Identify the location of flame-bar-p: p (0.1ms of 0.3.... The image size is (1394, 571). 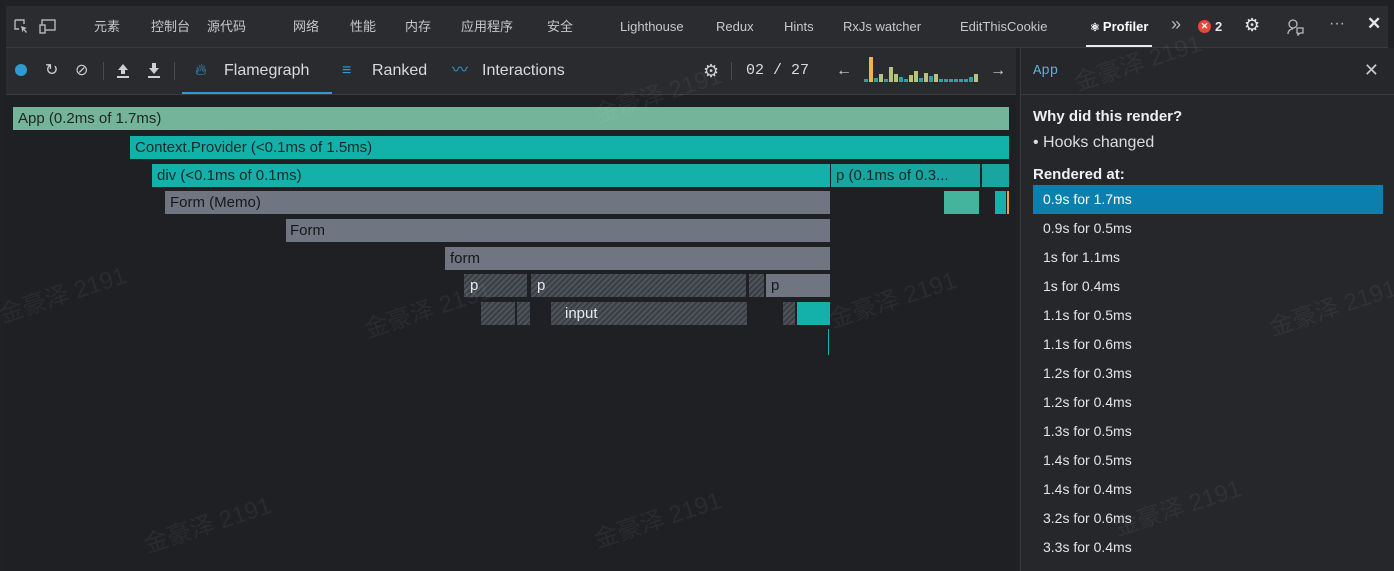
(906, 175).